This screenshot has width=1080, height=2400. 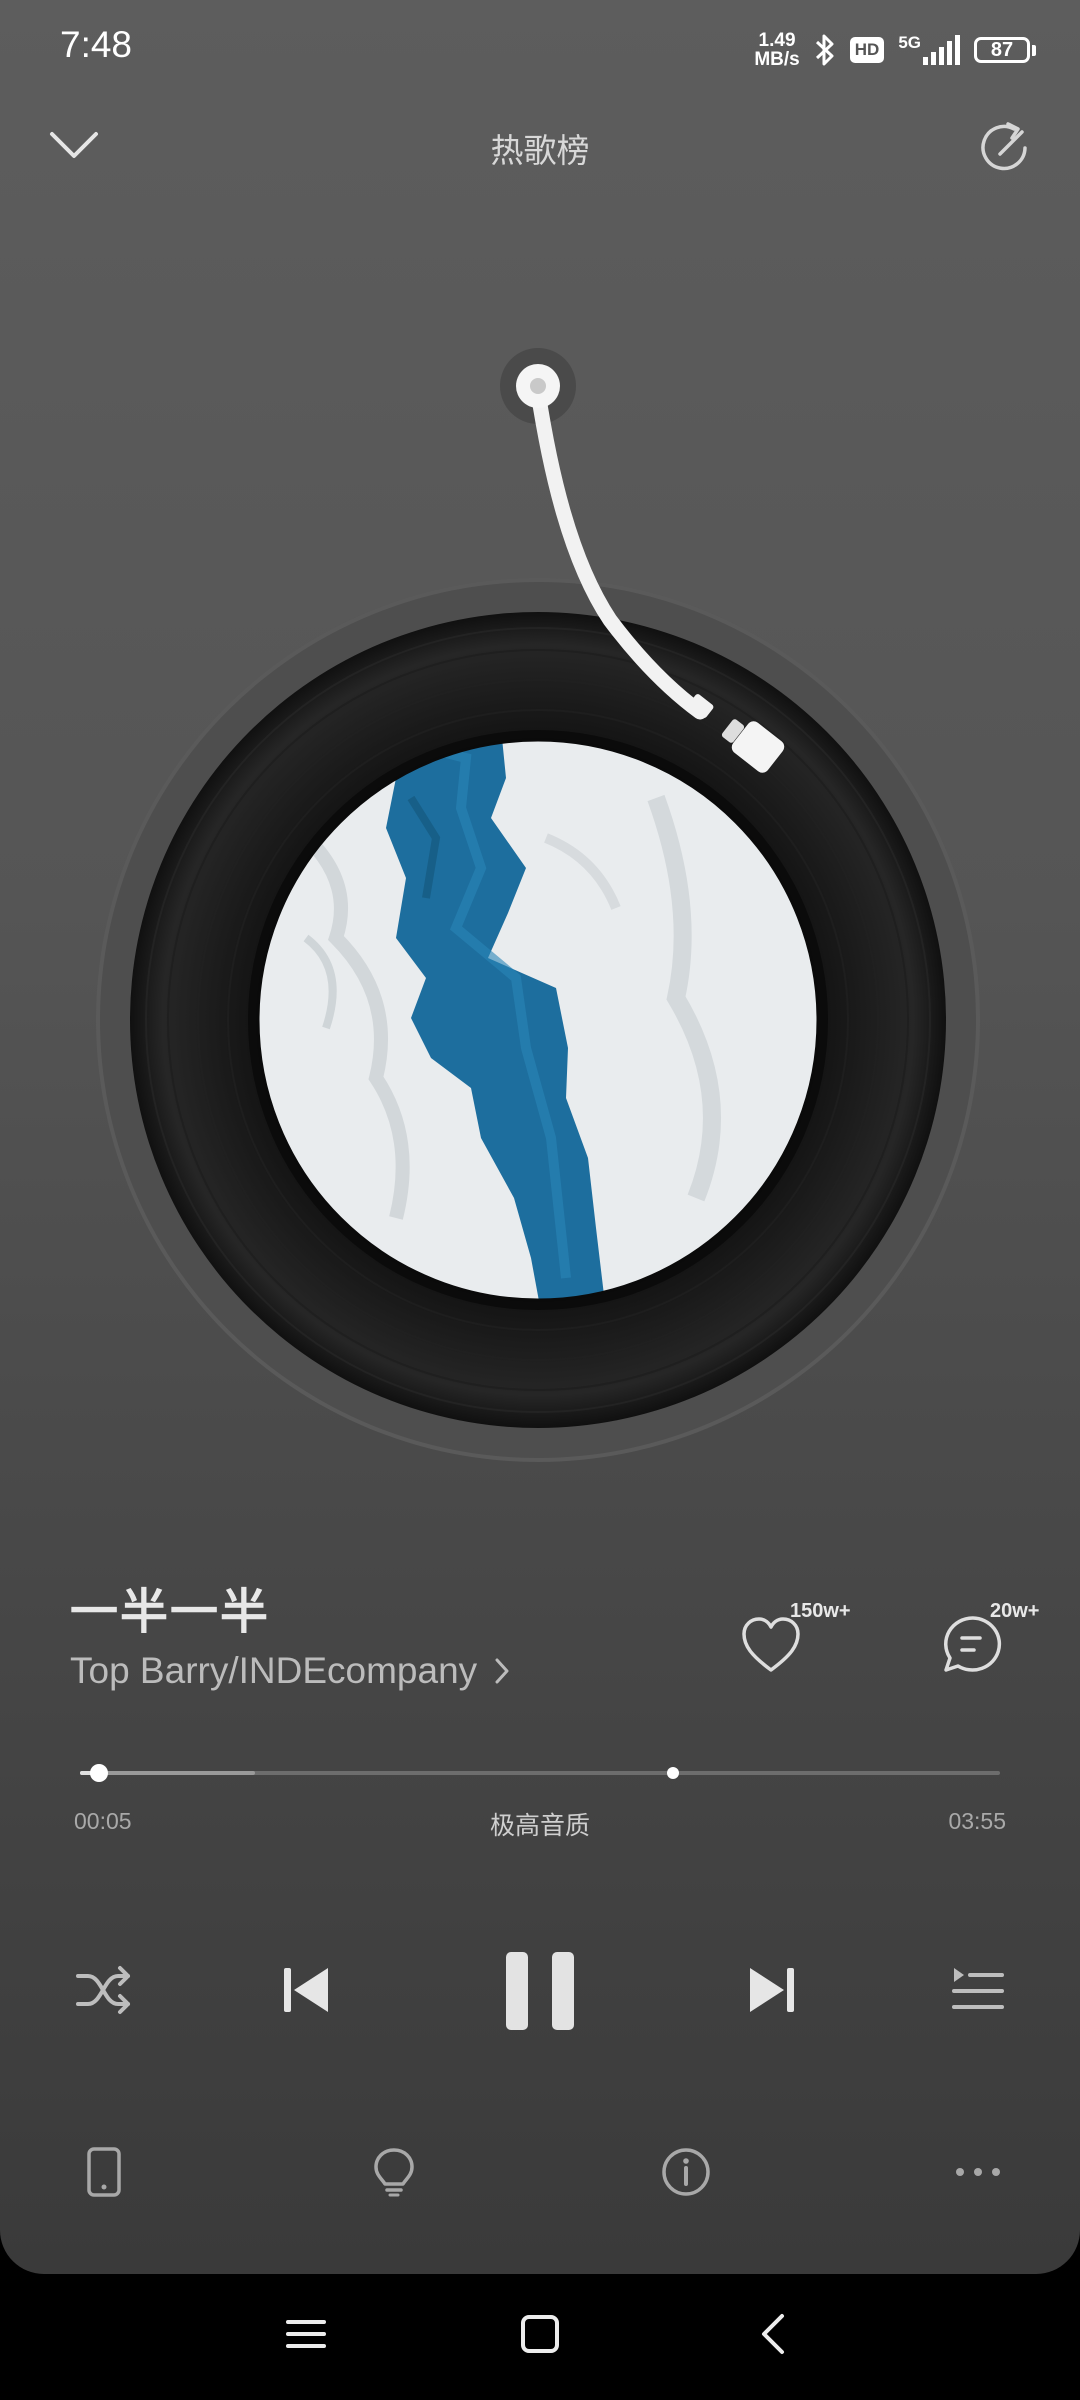 I want to click on comments-count: 20w+, so click(x=1015, y=1611).